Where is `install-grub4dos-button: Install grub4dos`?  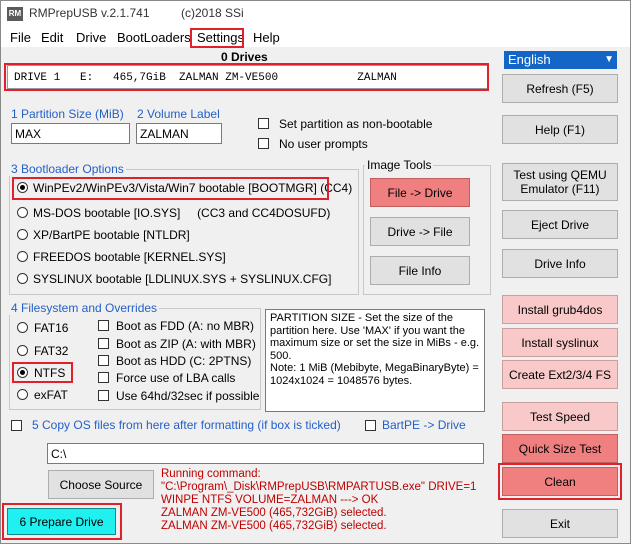
install-grub4dos-button: Install grub4dos is located at coordinates (560, 309).